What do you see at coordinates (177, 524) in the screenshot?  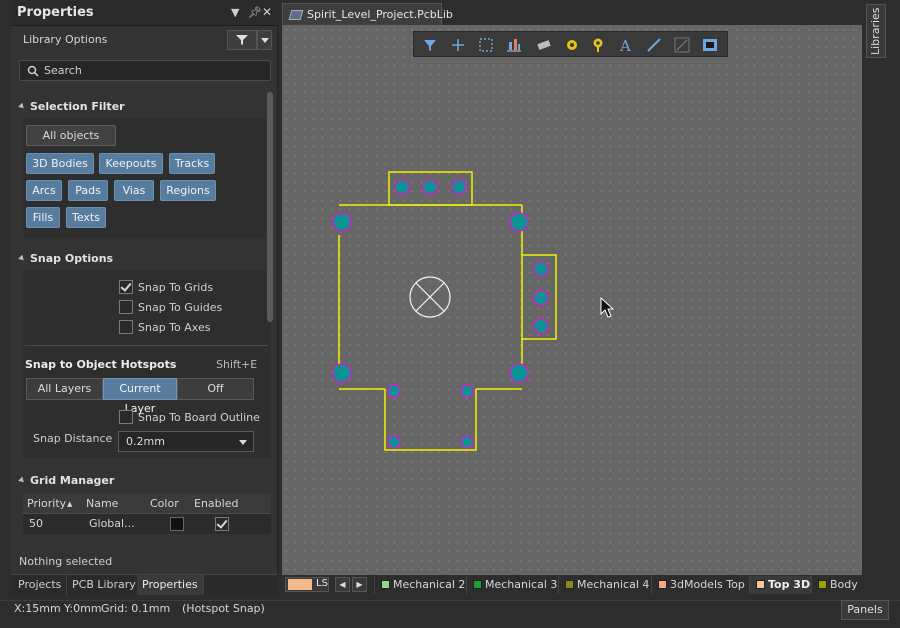 I see `grid-color-swatch` at bounding box center [177, 524].